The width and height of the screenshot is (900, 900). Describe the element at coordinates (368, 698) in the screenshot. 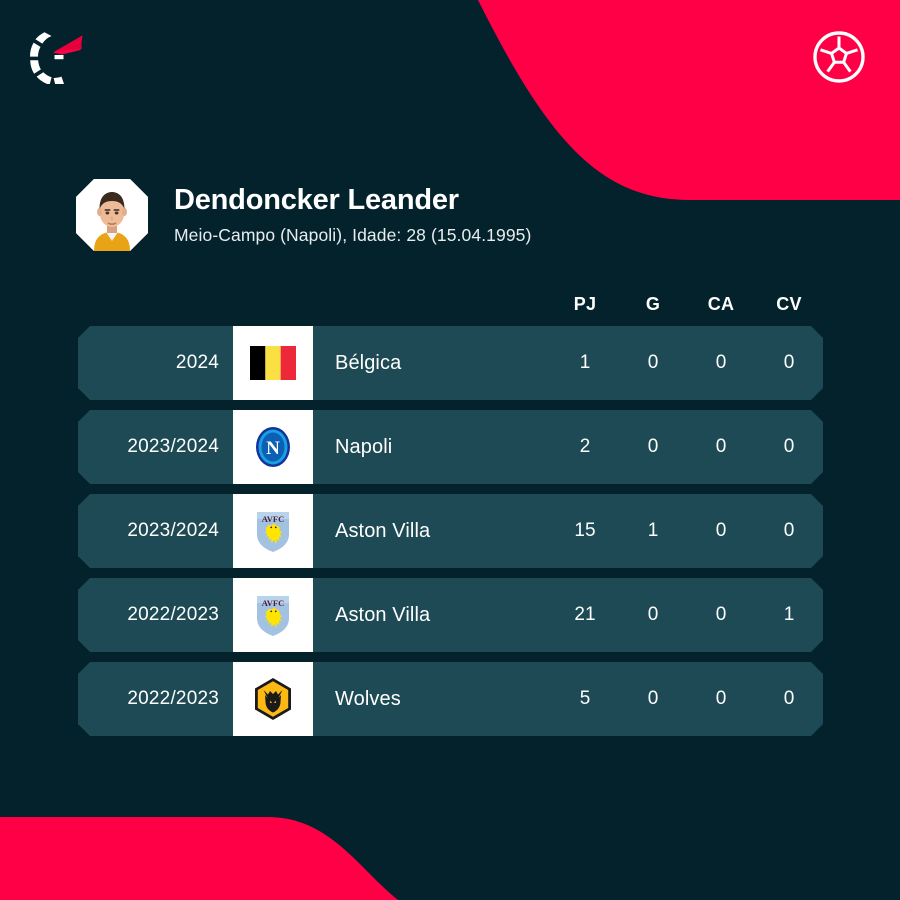

I see `row-team-name: Wolves` at that location.